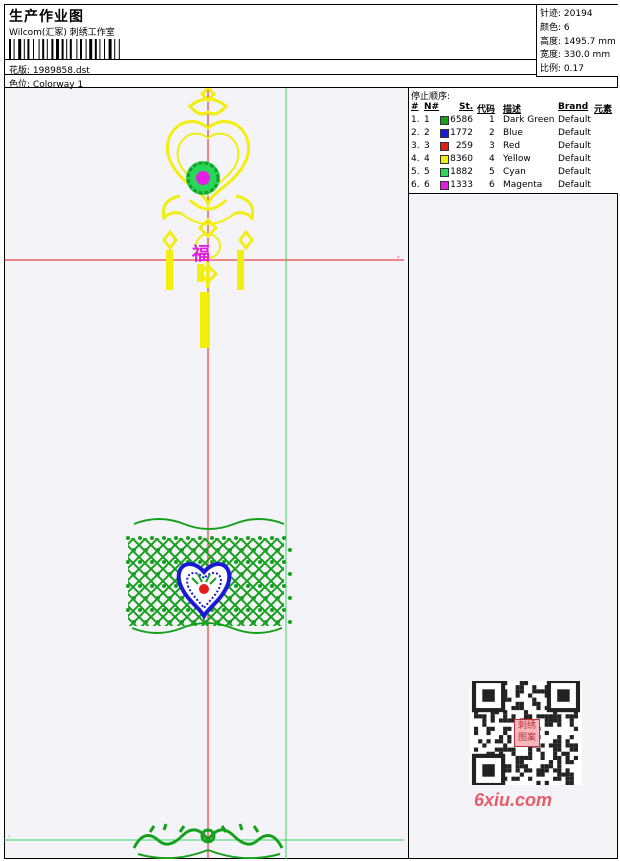 The width and height of the screenshot is (620, 861). What do you see at coordinates (513, 800) in the screenshot?
I see `site-watermark: 6xiu.com` at bounding box center [513, 800].